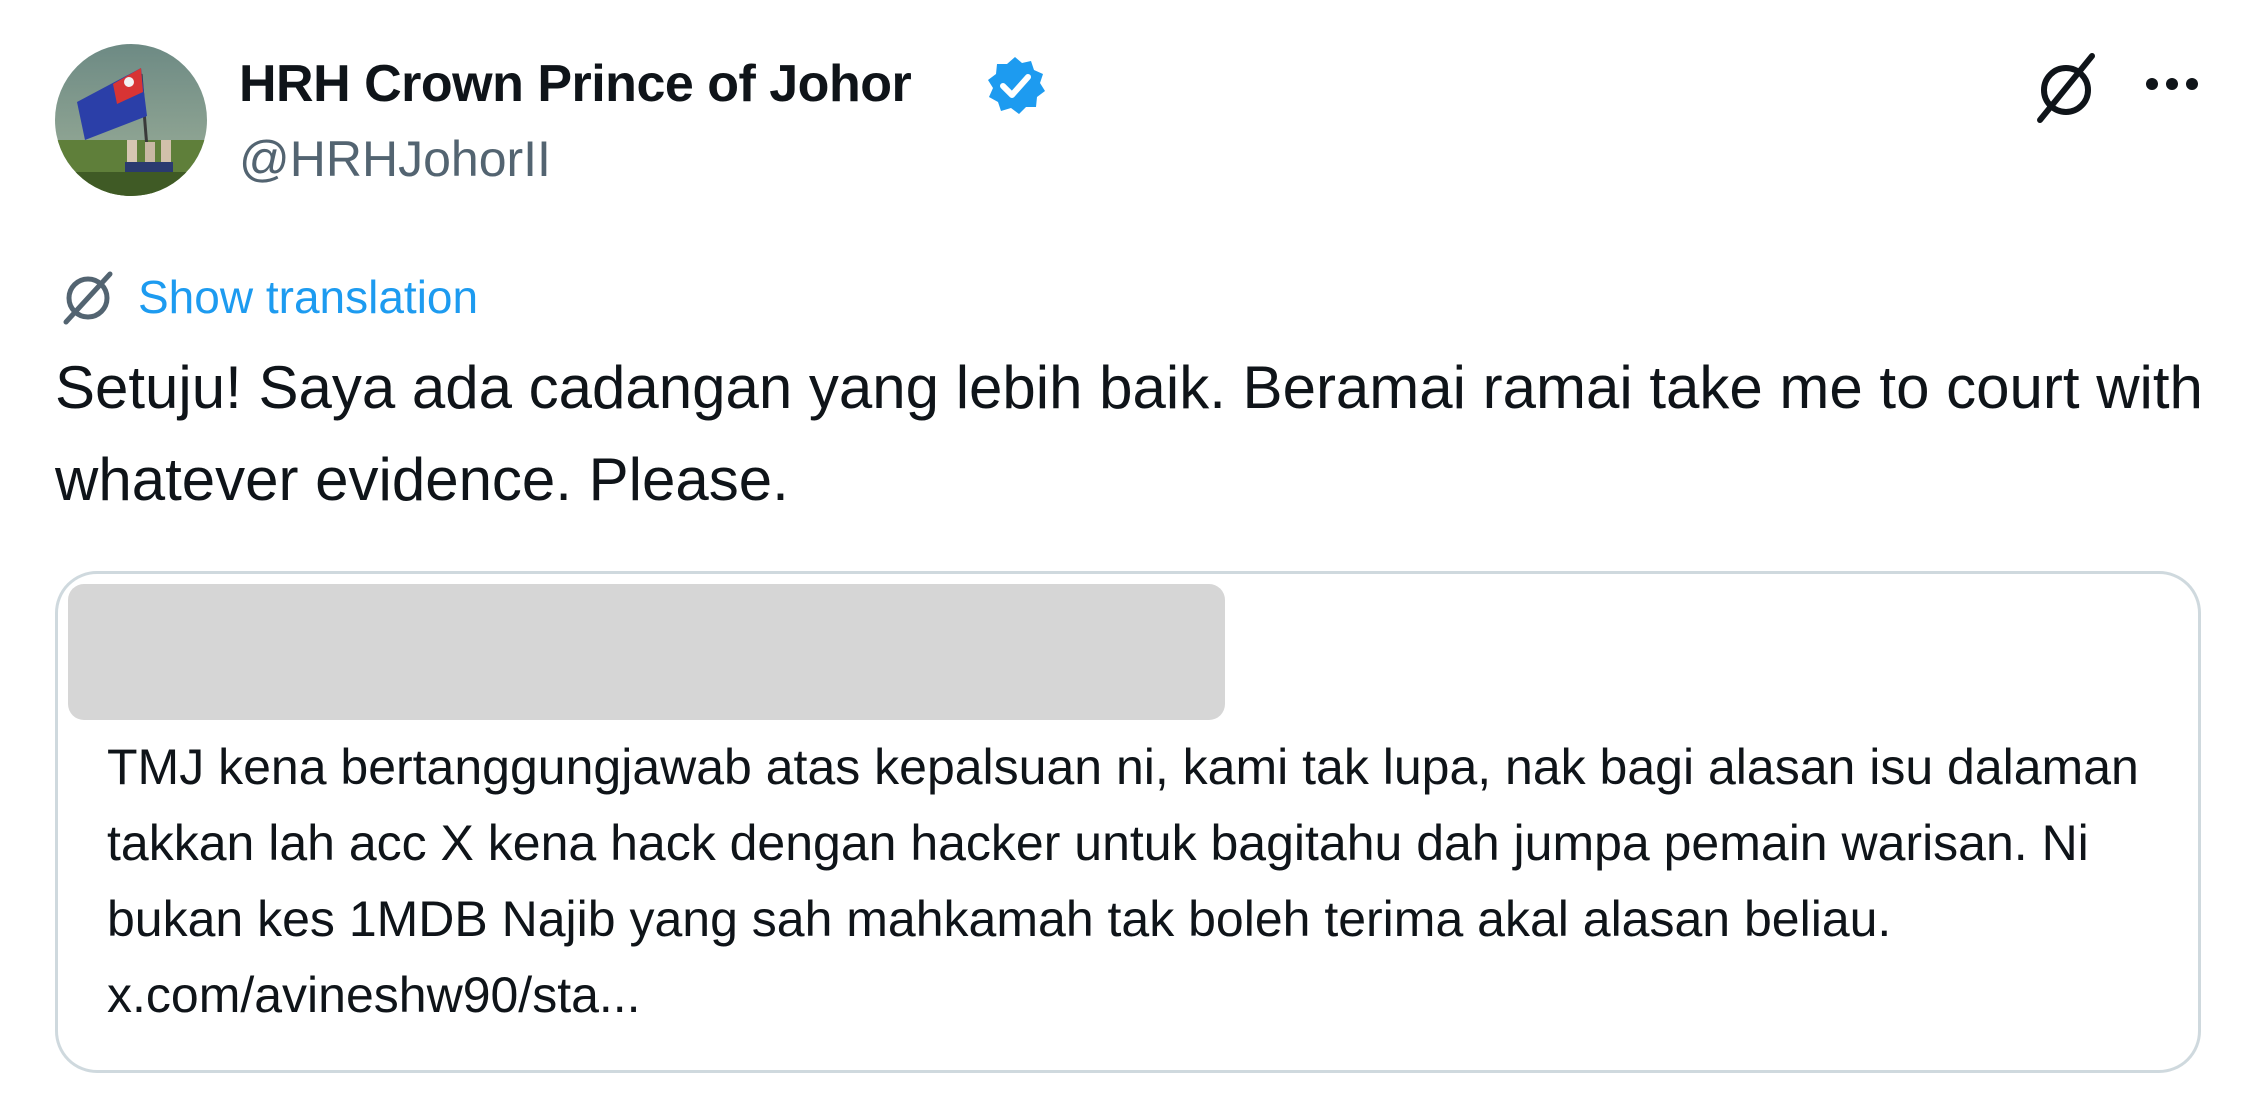 The height and width of the screenshot is (1107, 2252). I want to click on author-display-name: HRH Crown Prince of Johor, so click(575, 84).